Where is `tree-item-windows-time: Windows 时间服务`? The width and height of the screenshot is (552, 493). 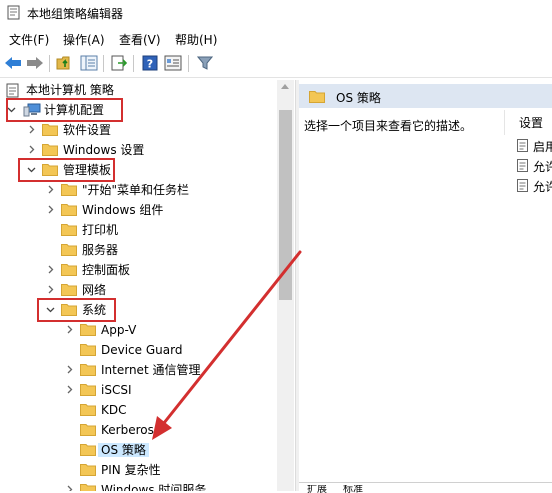 tree-item-windows-time: Windows 时间服务 is located at coordinates (138, 485).